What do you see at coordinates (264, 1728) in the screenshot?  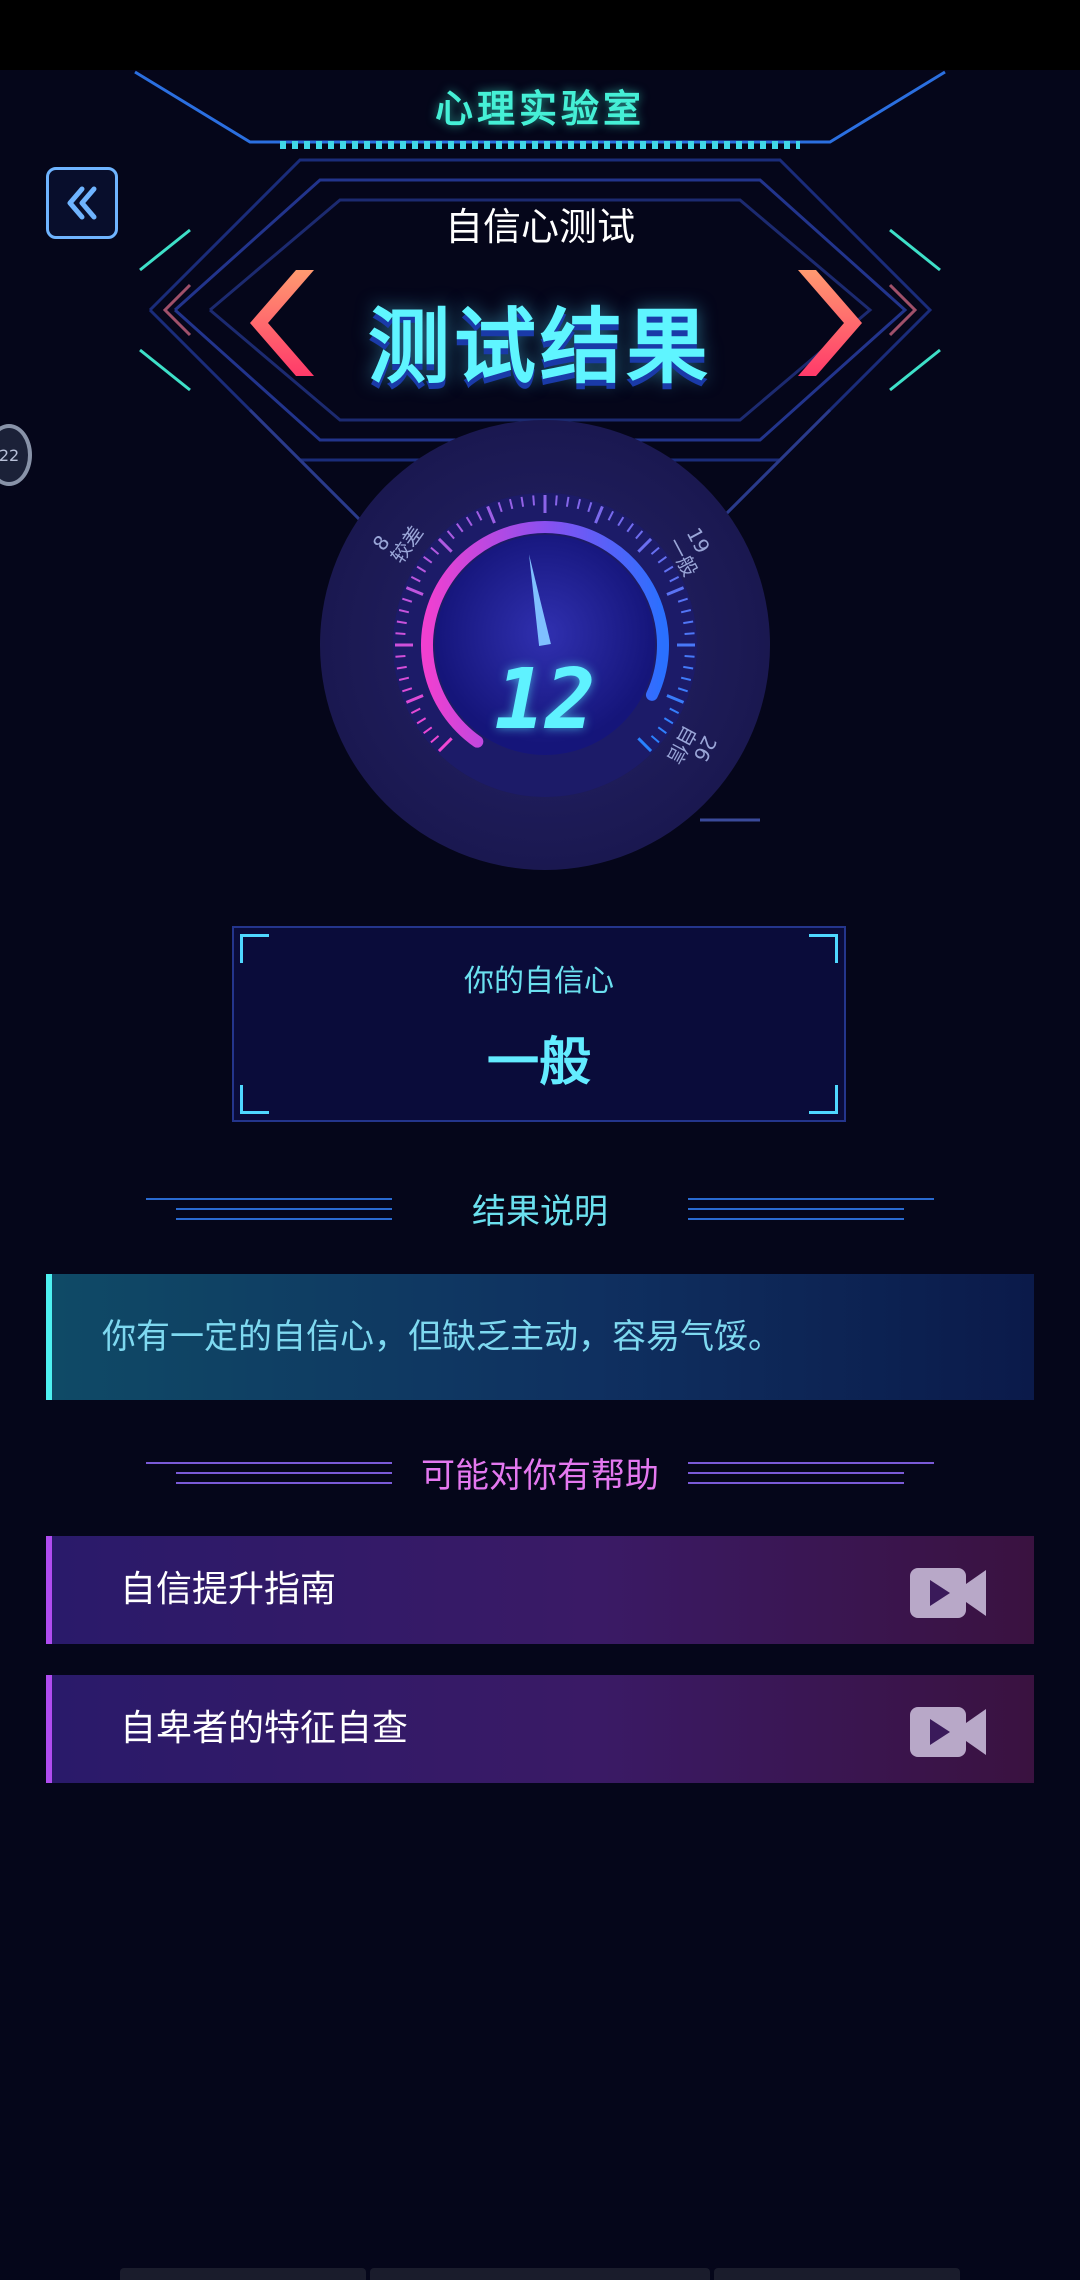 I see `help-item-label: 自卑者的特征自查` at bounding box center [264, 1728].